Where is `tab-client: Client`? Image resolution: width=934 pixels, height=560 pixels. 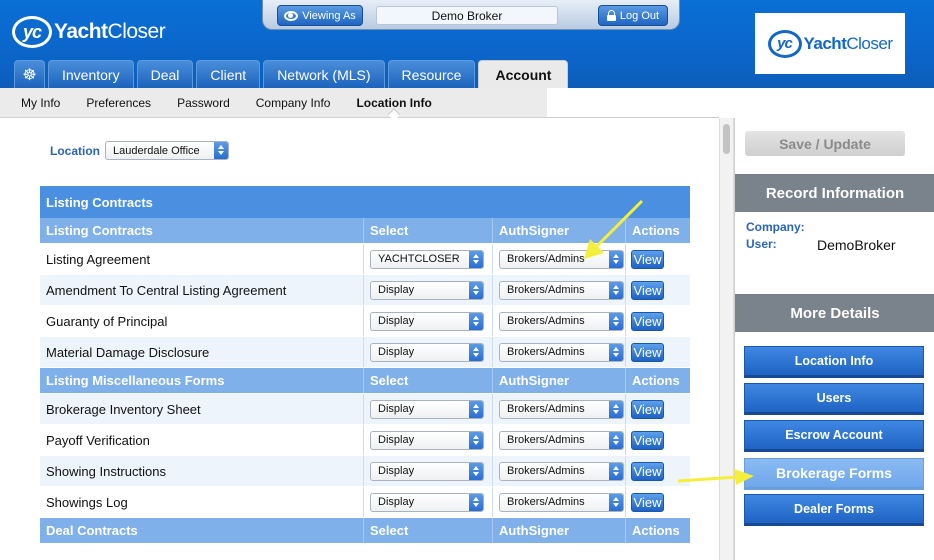
tab-client: Client is located at coordinates (228, 74).